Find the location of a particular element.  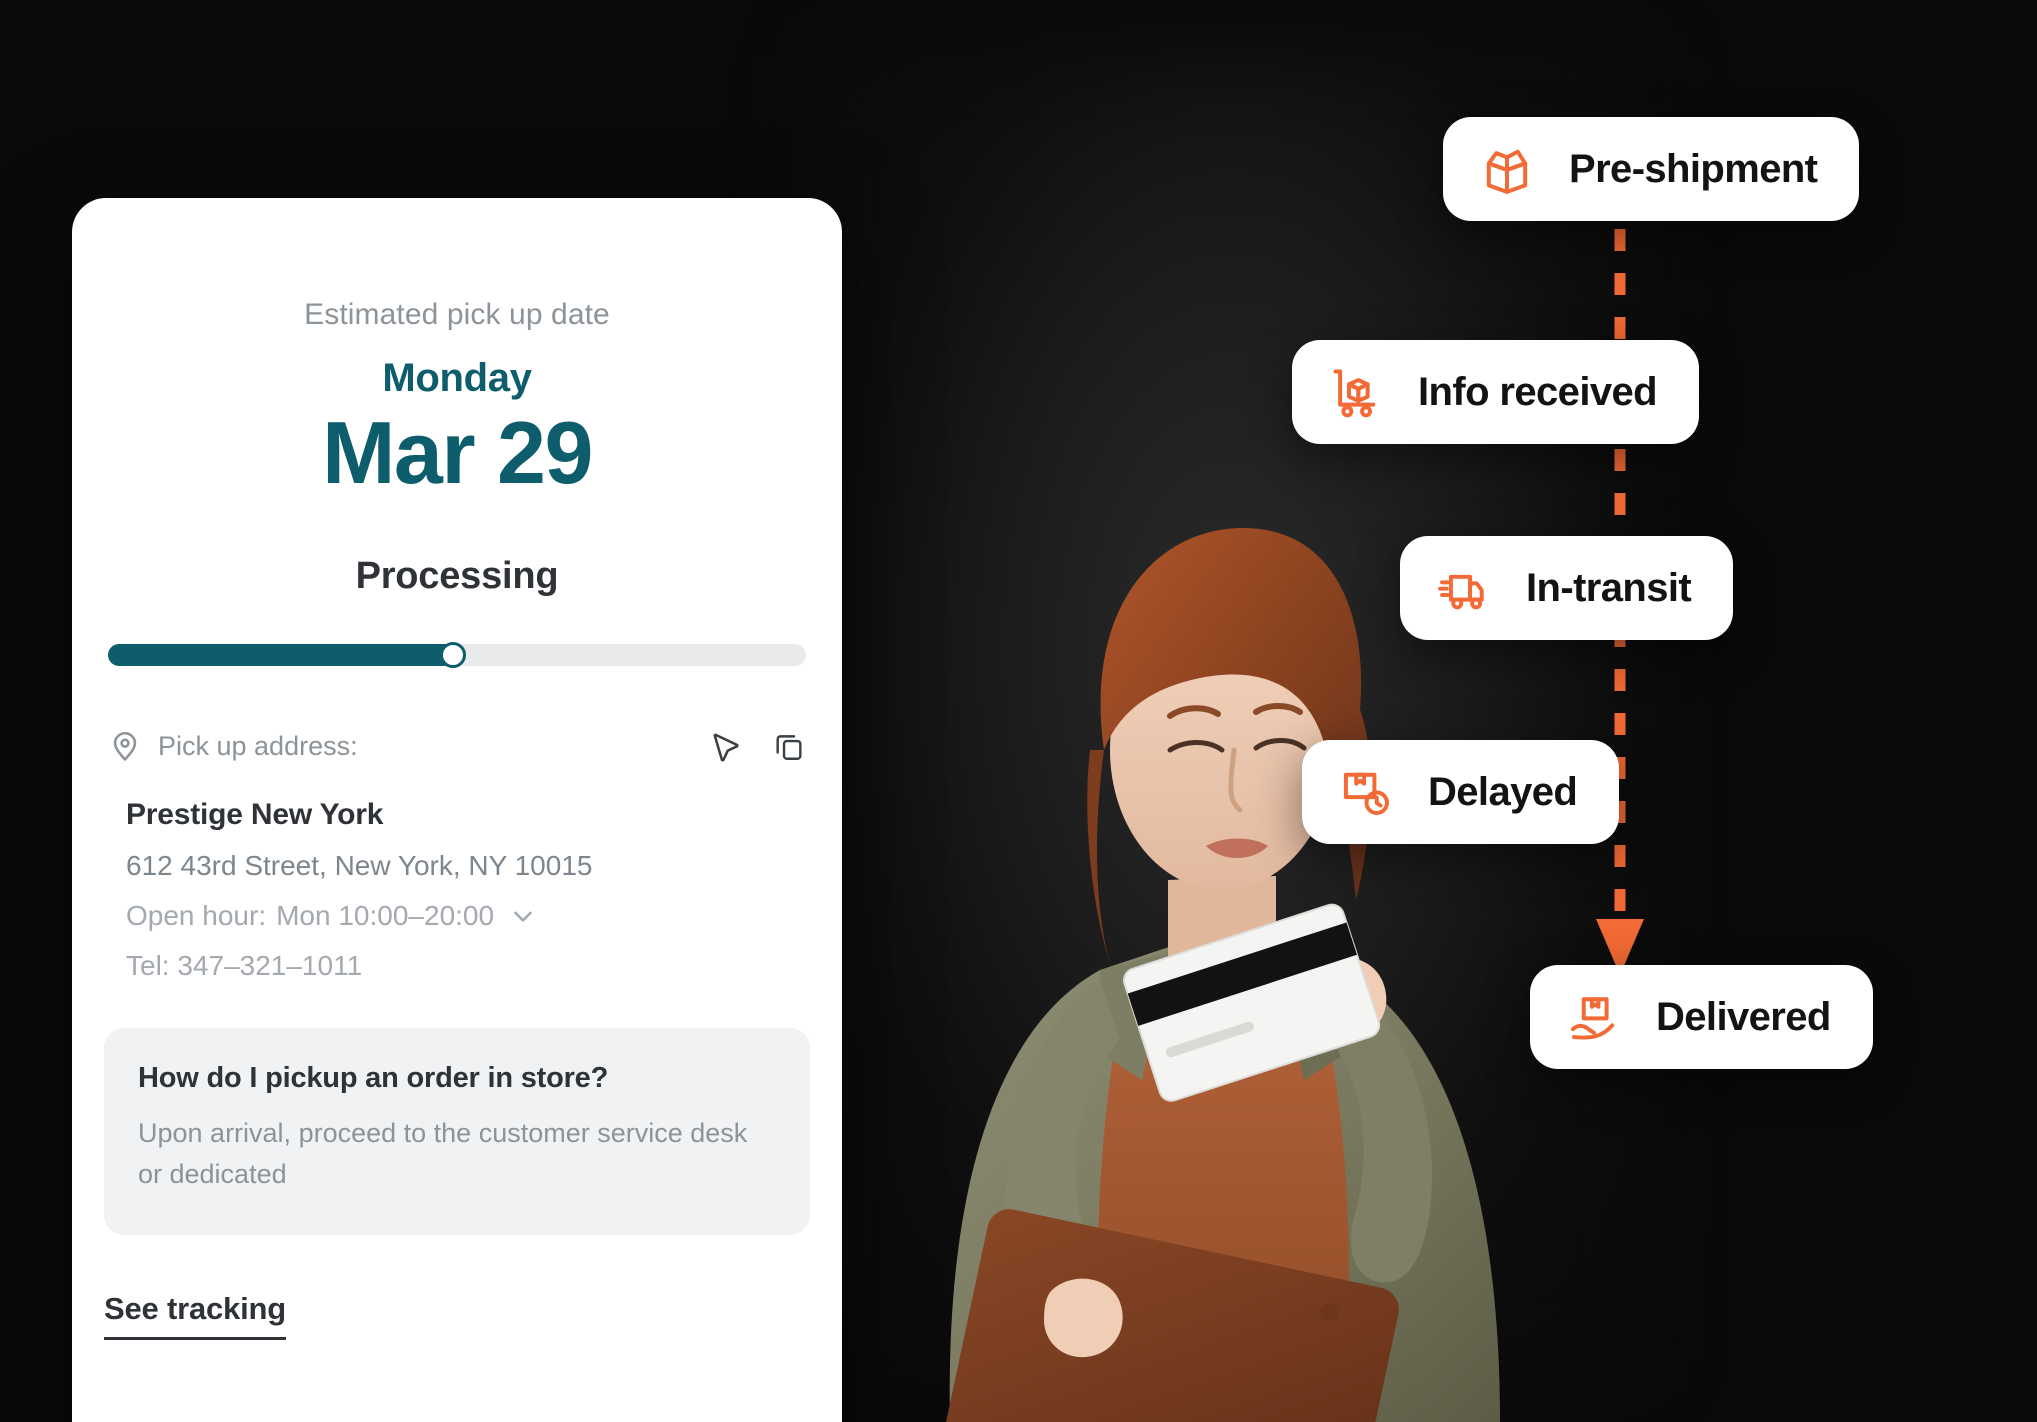

tracking-step-info-received: Info received is located at coordinates (1495, 392).